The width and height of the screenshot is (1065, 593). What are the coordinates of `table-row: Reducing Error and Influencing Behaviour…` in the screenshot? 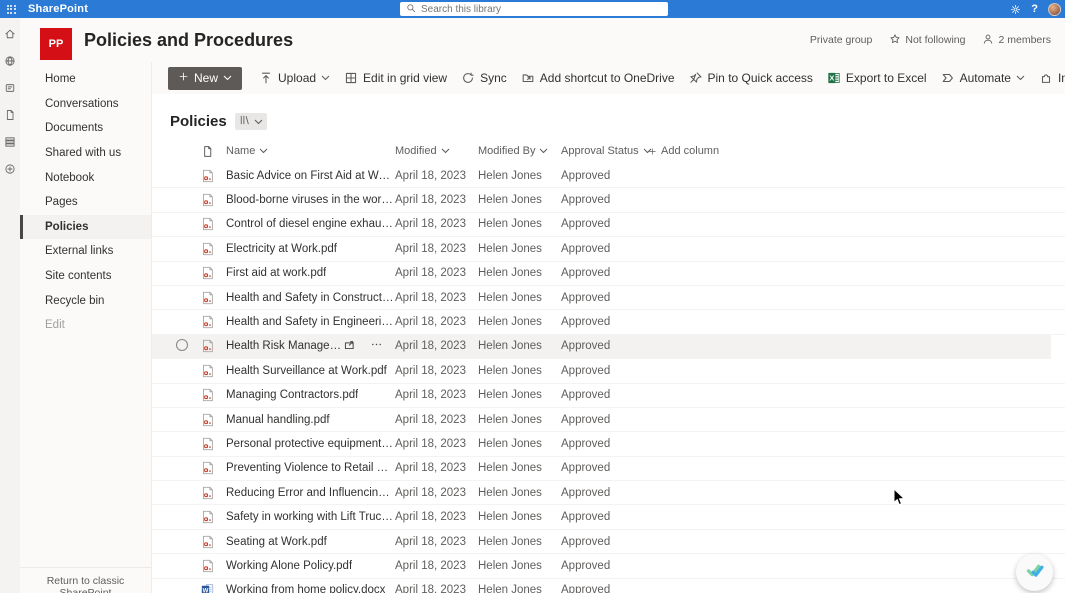 It's located at (608, 493).